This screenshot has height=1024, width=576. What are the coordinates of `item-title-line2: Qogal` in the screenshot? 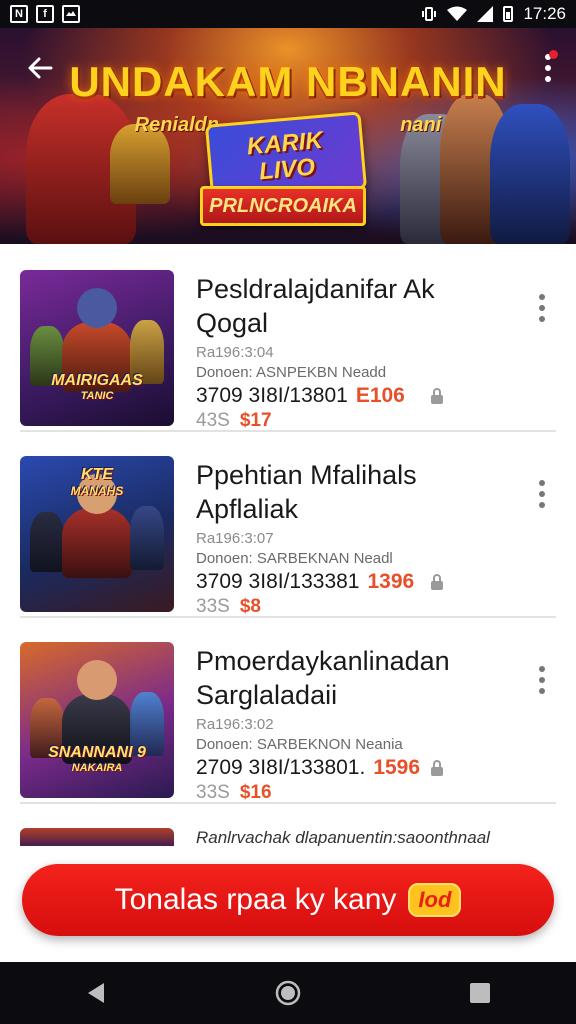 It's located at (232, 323).